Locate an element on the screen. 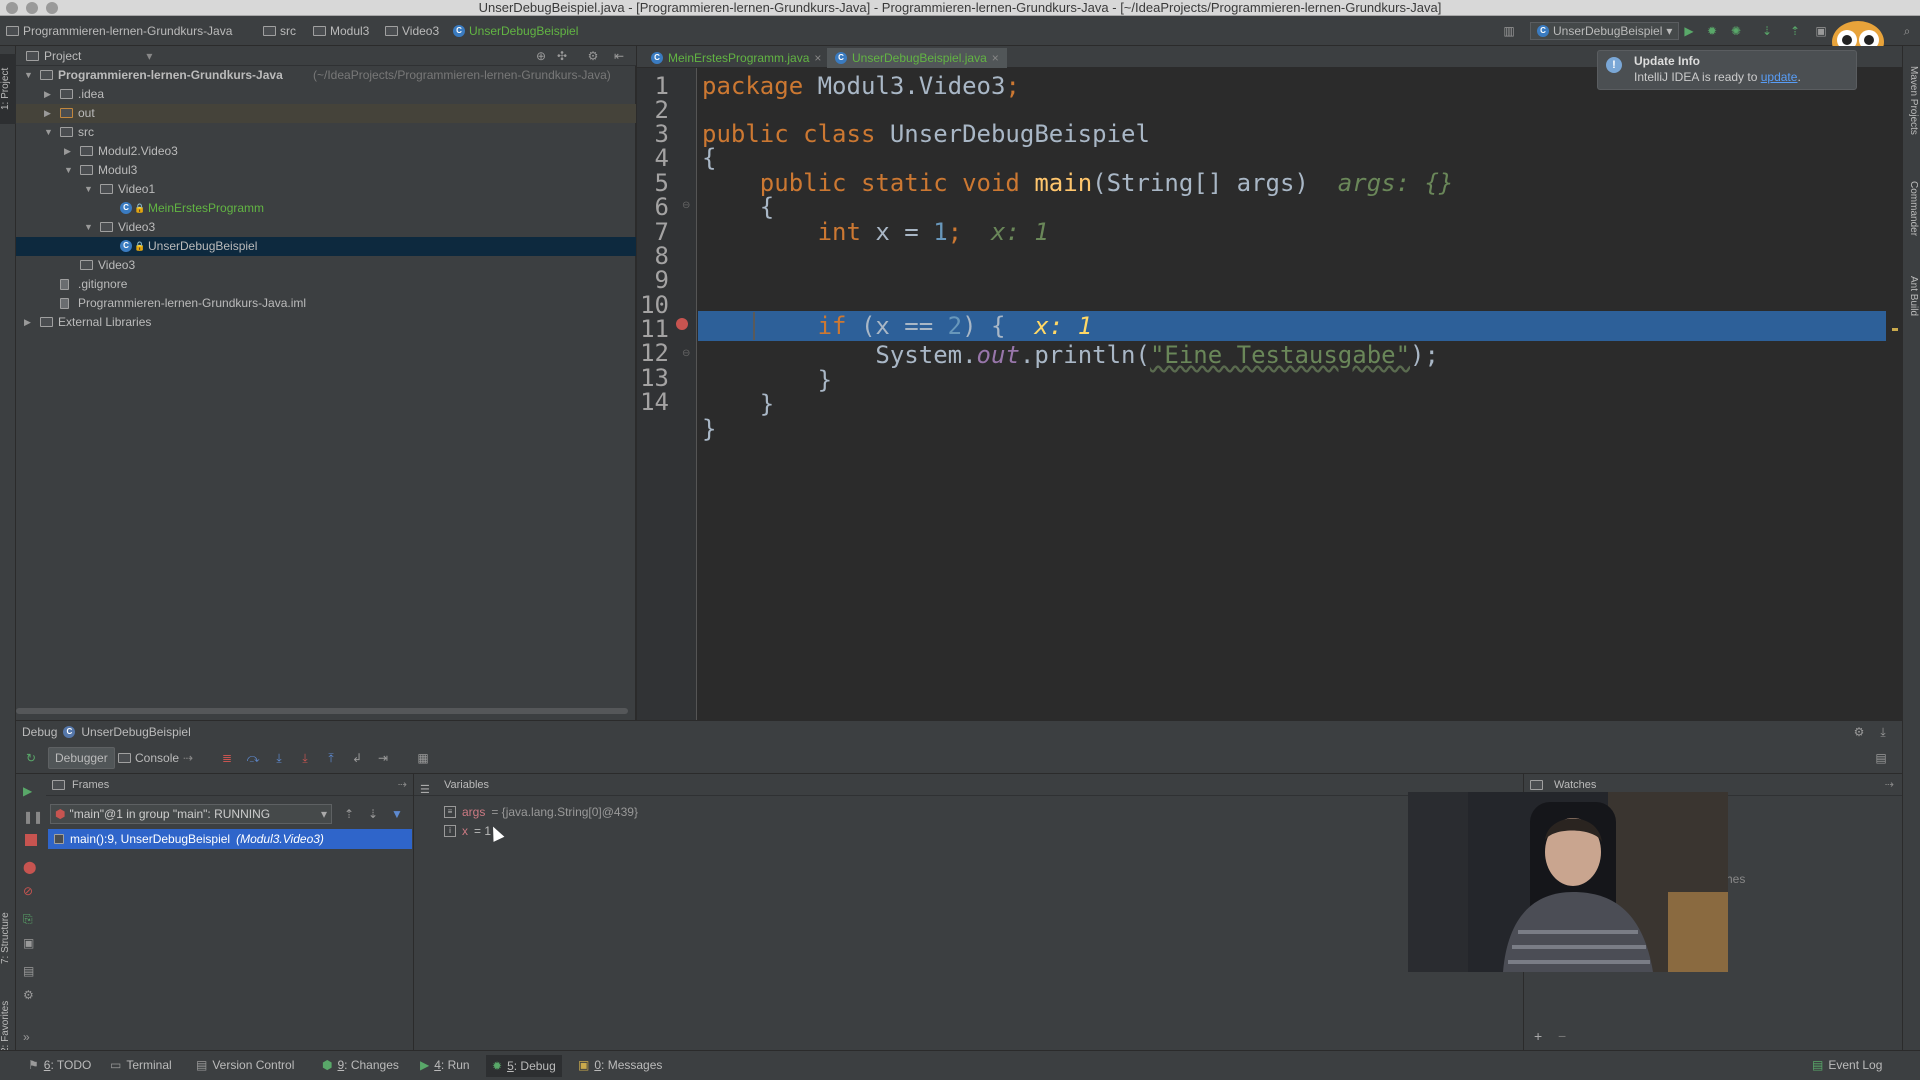 Image resolution: width=1920 pixels, height=1080 pixels. rerun-icon: ↻ is located at coordinates (31, 758).